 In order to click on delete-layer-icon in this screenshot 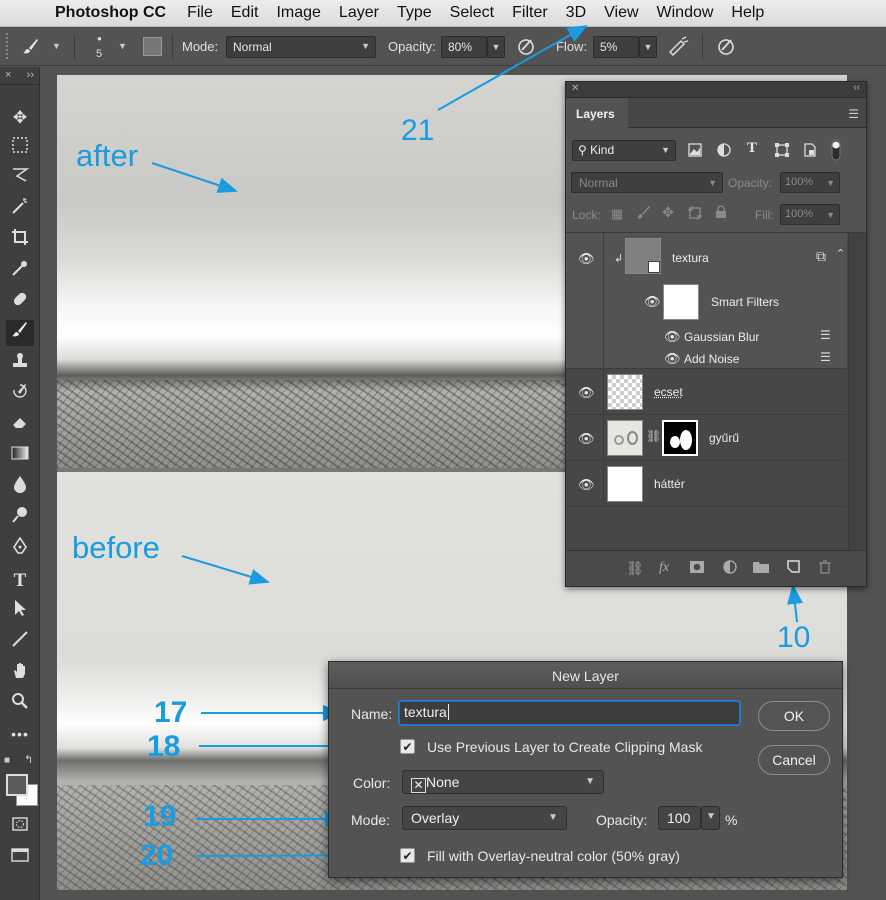, I will do `click(825, 568)`.